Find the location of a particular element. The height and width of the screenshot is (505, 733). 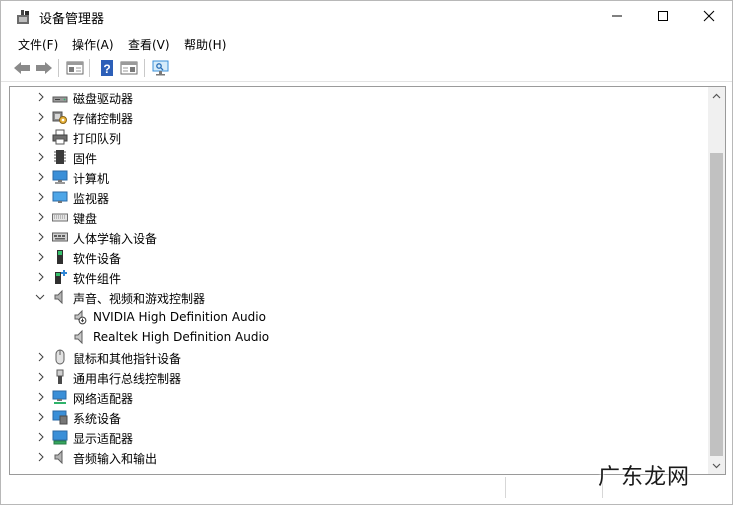

tree-node-label: 音频输入和输出 is located at coordinates (115, 459).